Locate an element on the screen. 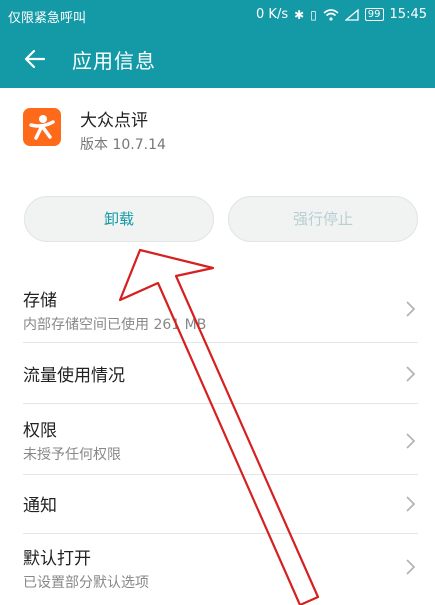  settings-item-notifications: 通知 is located at coordinates (217, 504).